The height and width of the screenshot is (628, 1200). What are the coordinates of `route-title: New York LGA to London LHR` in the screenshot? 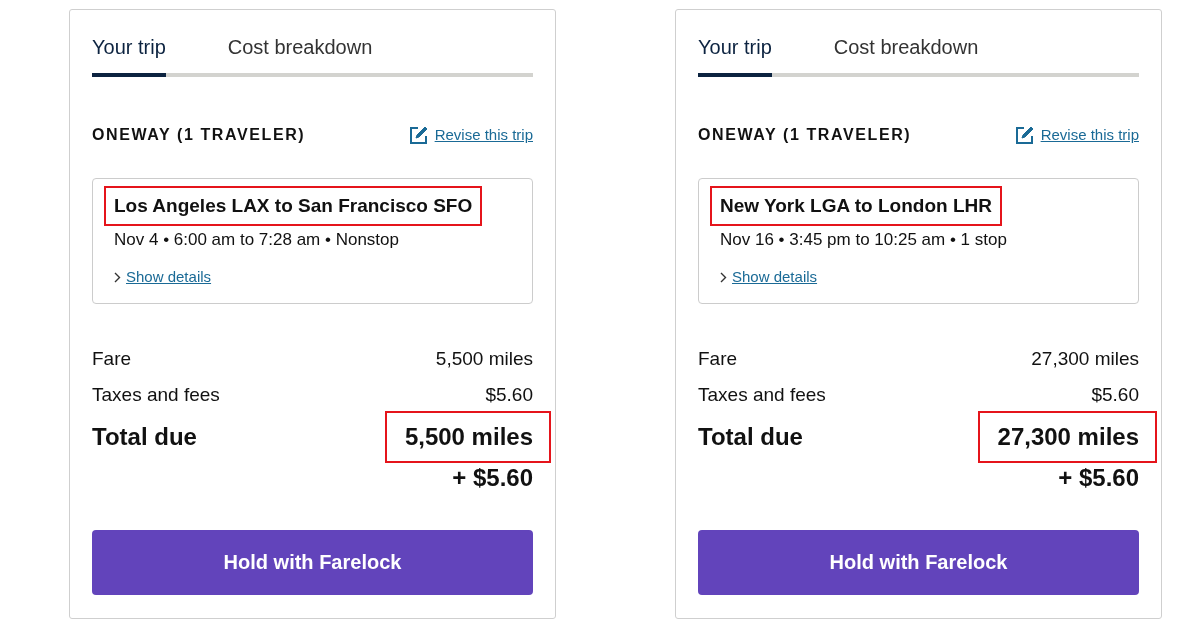 It's located at (856, 206).